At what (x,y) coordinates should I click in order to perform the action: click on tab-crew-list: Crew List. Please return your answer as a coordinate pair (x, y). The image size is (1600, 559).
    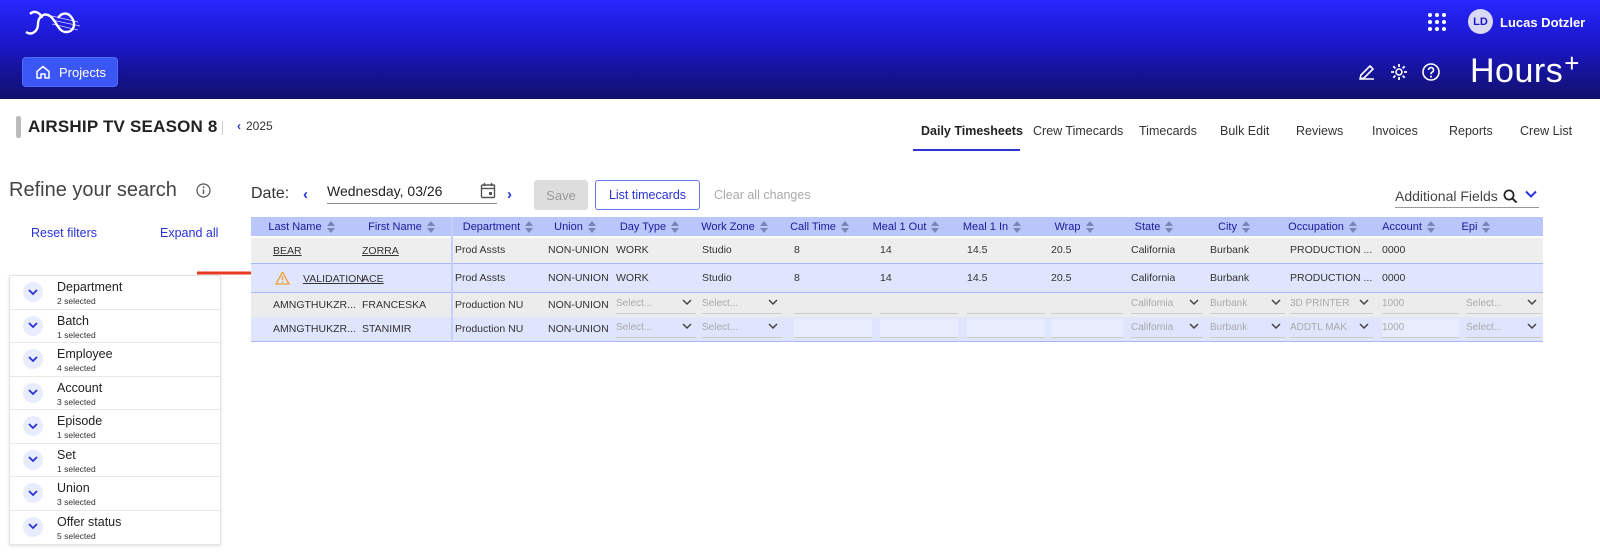
    Looking at the image, I should click on (1546, 131).